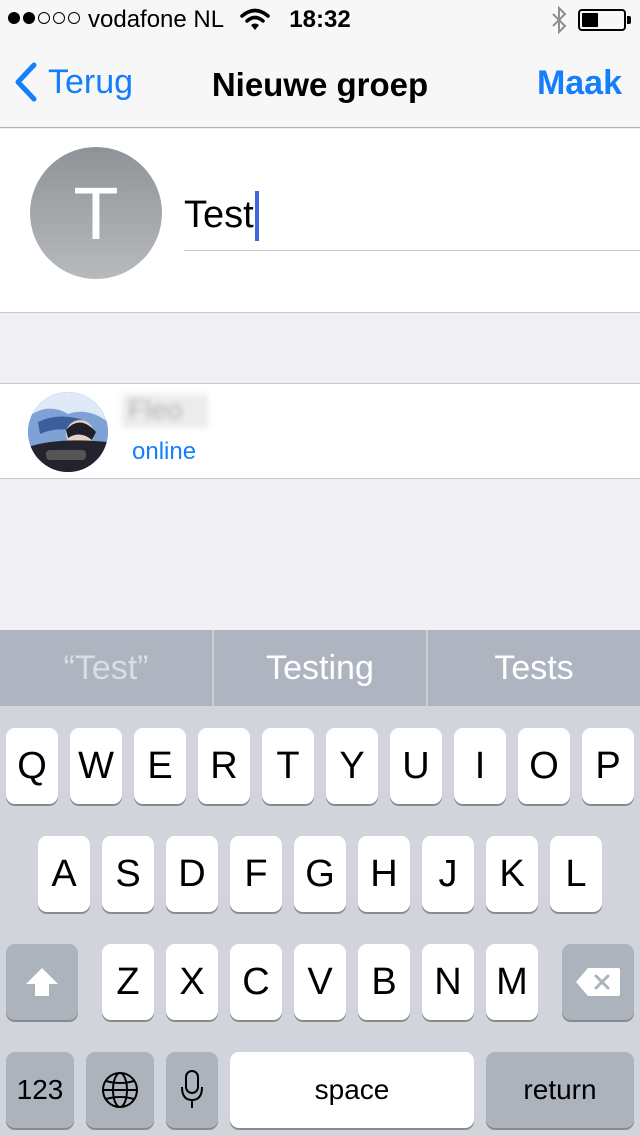  What do you see at coordinates (384, 982) in the screenshot?
I see `key-b: B` at bounding box center [384, 982].